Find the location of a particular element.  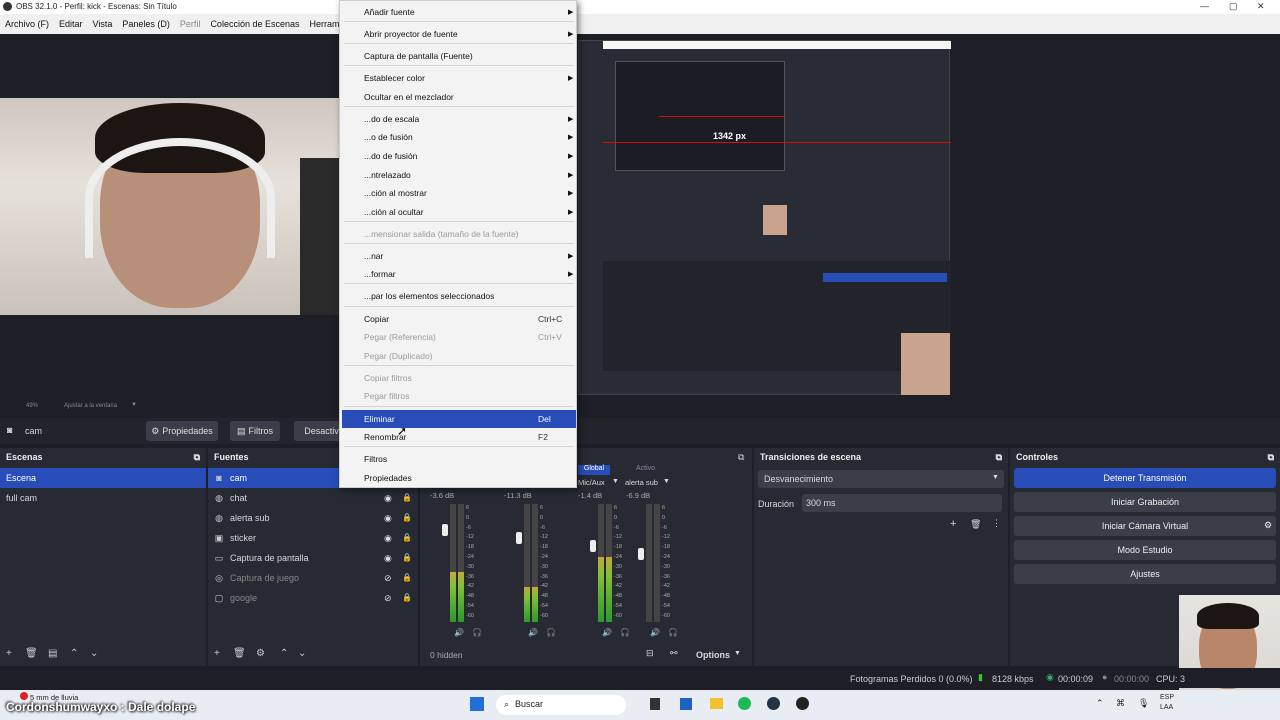

source-item: ▣ sticker ◉ 🔒 is located at coordinates (313, 538).